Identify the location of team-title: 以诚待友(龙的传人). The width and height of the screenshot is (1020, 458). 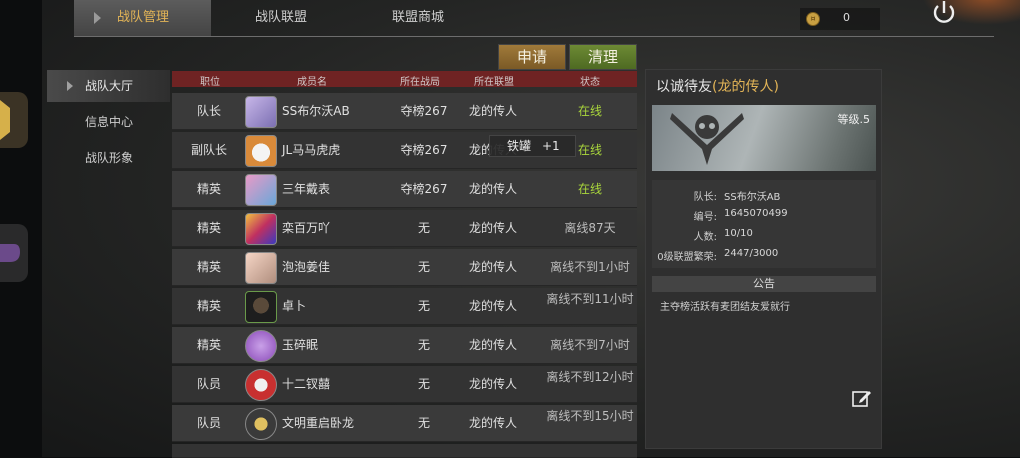
(717, 87).